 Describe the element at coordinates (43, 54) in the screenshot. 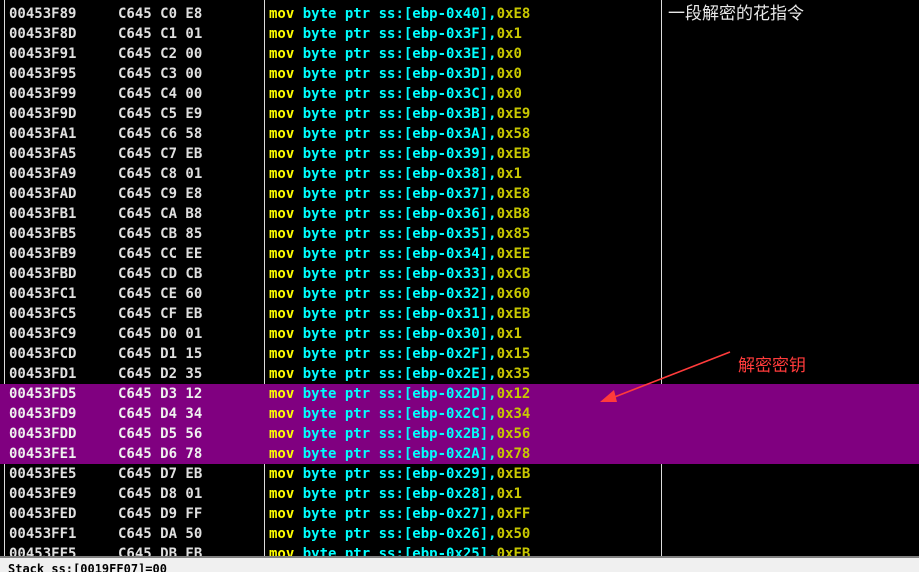

I see `address-cell: 00453F91` at that location.